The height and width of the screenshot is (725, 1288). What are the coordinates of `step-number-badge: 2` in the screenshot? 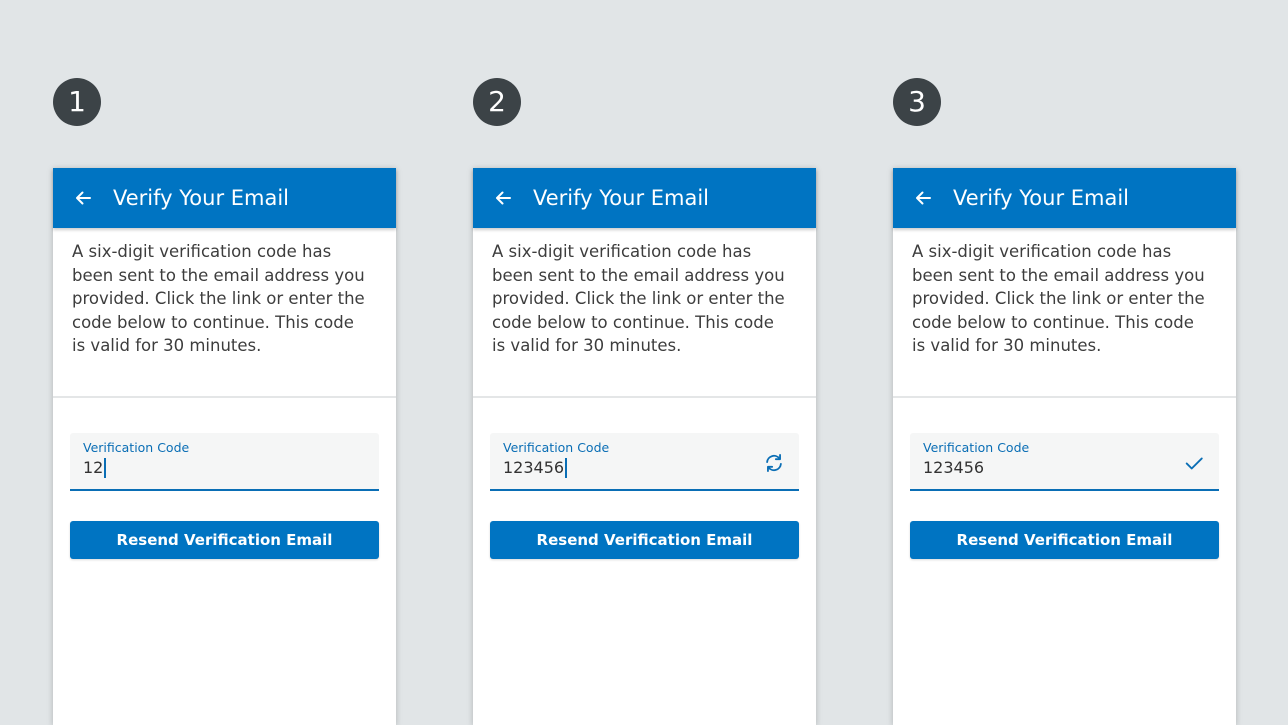 It's located at (497, 102).